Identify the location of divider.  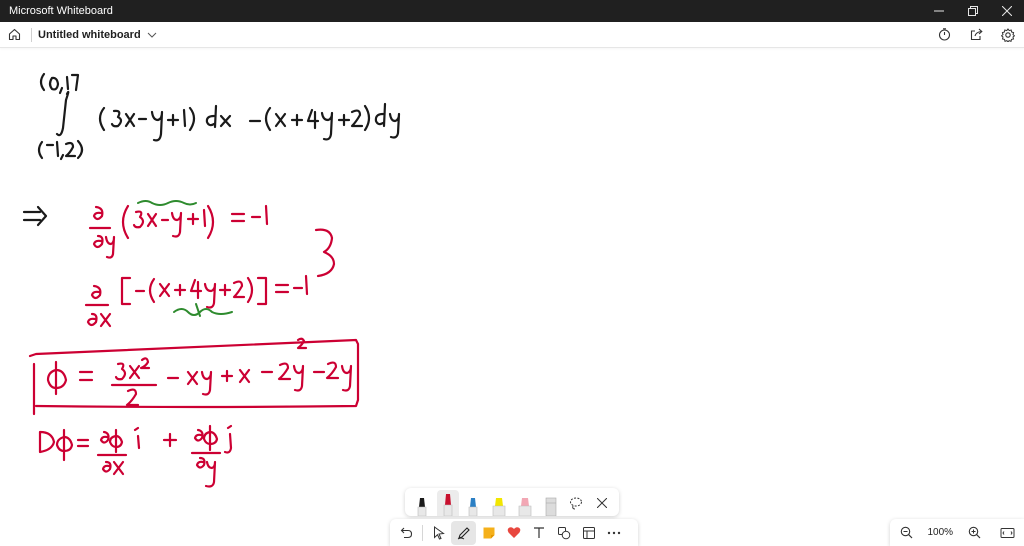
(422, 532).